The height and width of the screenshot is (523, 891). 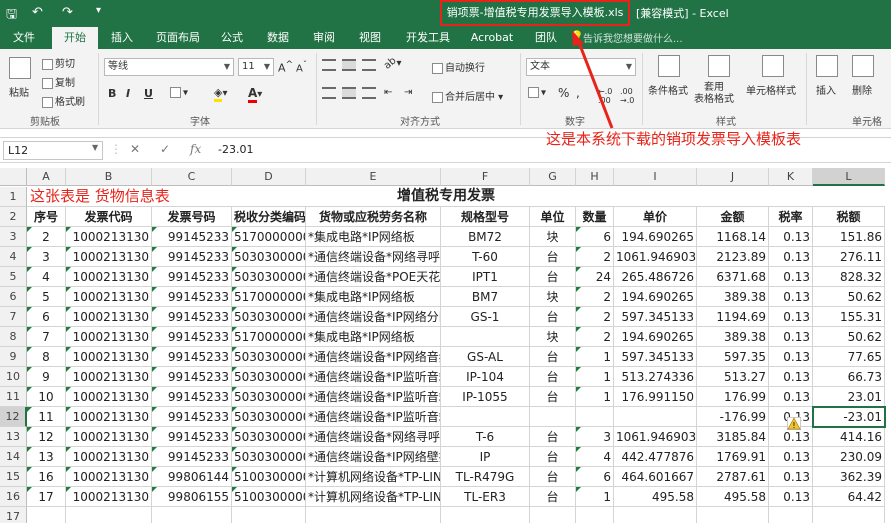 What do you see at coordinates (269, 497) in the screenshot?
I see `cell-d16: 51003000000` at bounding box center [269, 497].